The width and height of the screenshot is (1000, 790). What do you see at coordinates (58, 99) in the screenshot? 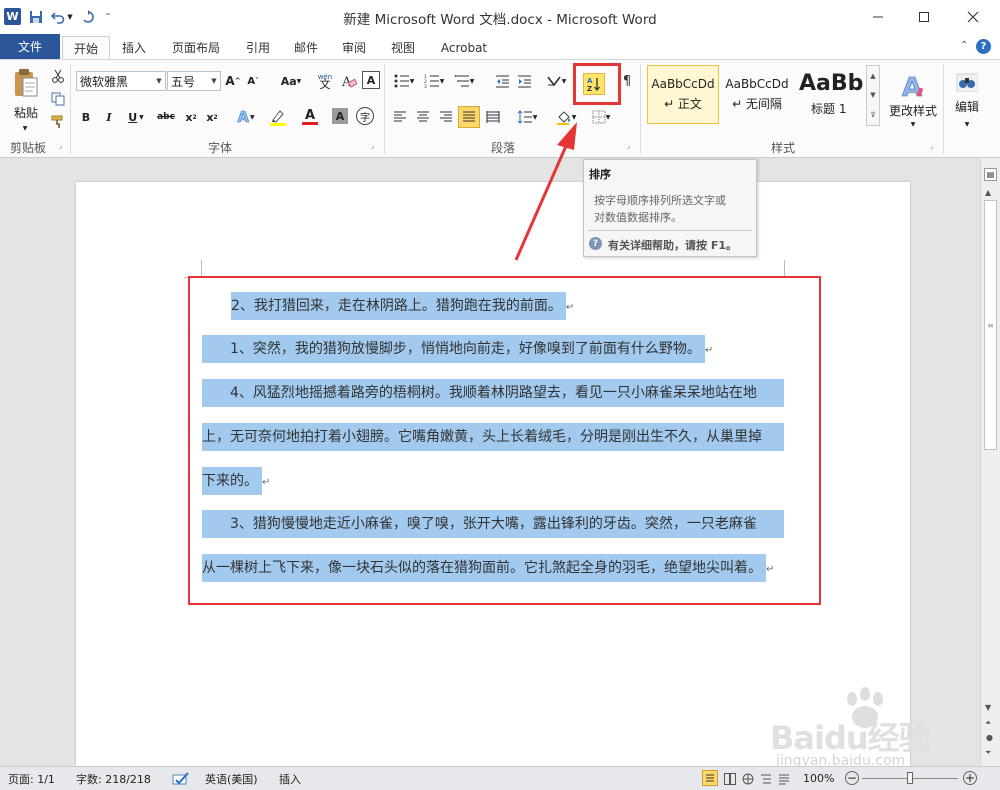
I see `copy-icon` at bounding box center [58, 99].